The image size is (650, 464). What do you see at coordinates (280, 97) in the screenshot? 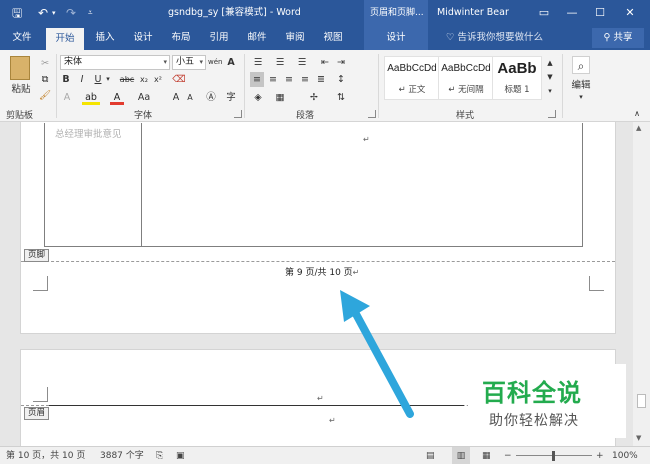
I see `borders-icon: ▦` at bounding box center [280, 97].